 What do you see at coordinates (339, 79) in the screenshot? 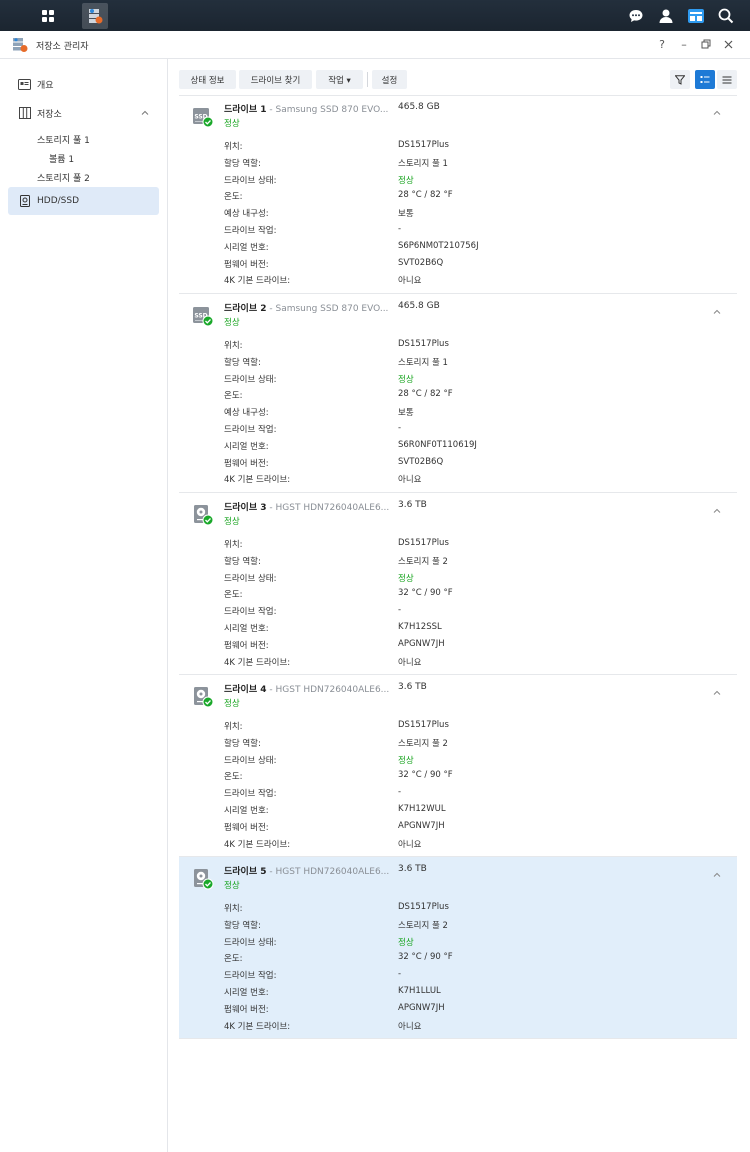
I see `action-dropdown-button: 작업 ▾` at bounding box center [339, 79].